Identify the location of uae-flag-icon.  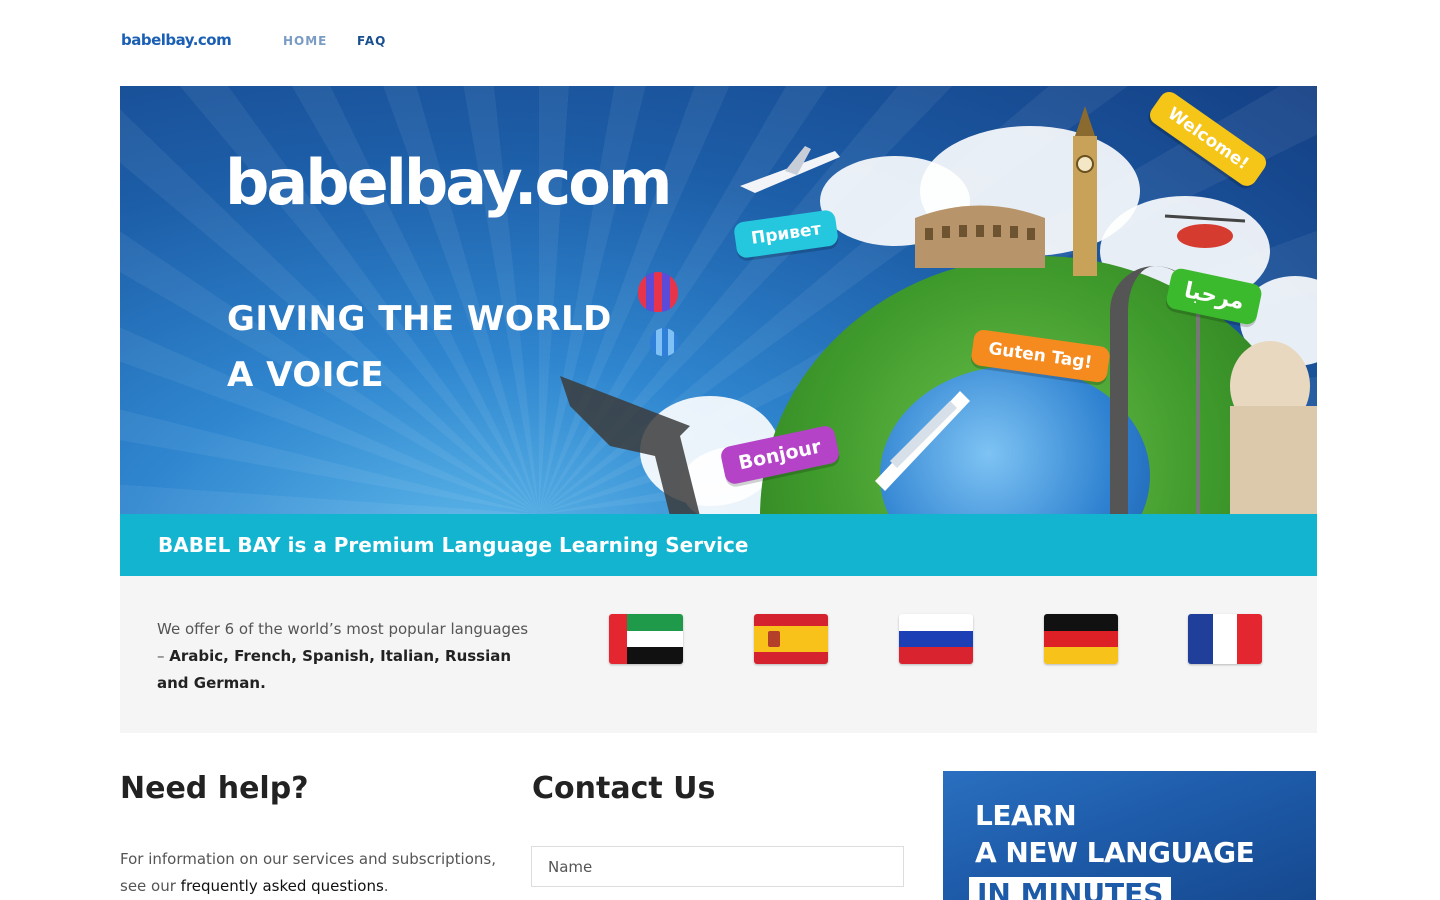
(646, 639).